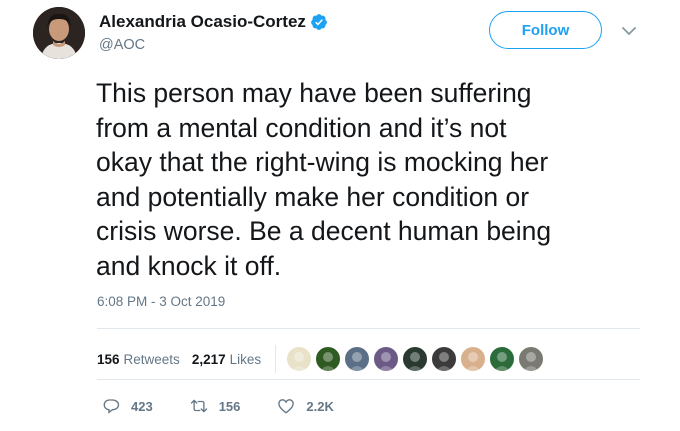 This screenshot has width=680, height=431. I want to click on red-flower-avatar, so click(328, 359).